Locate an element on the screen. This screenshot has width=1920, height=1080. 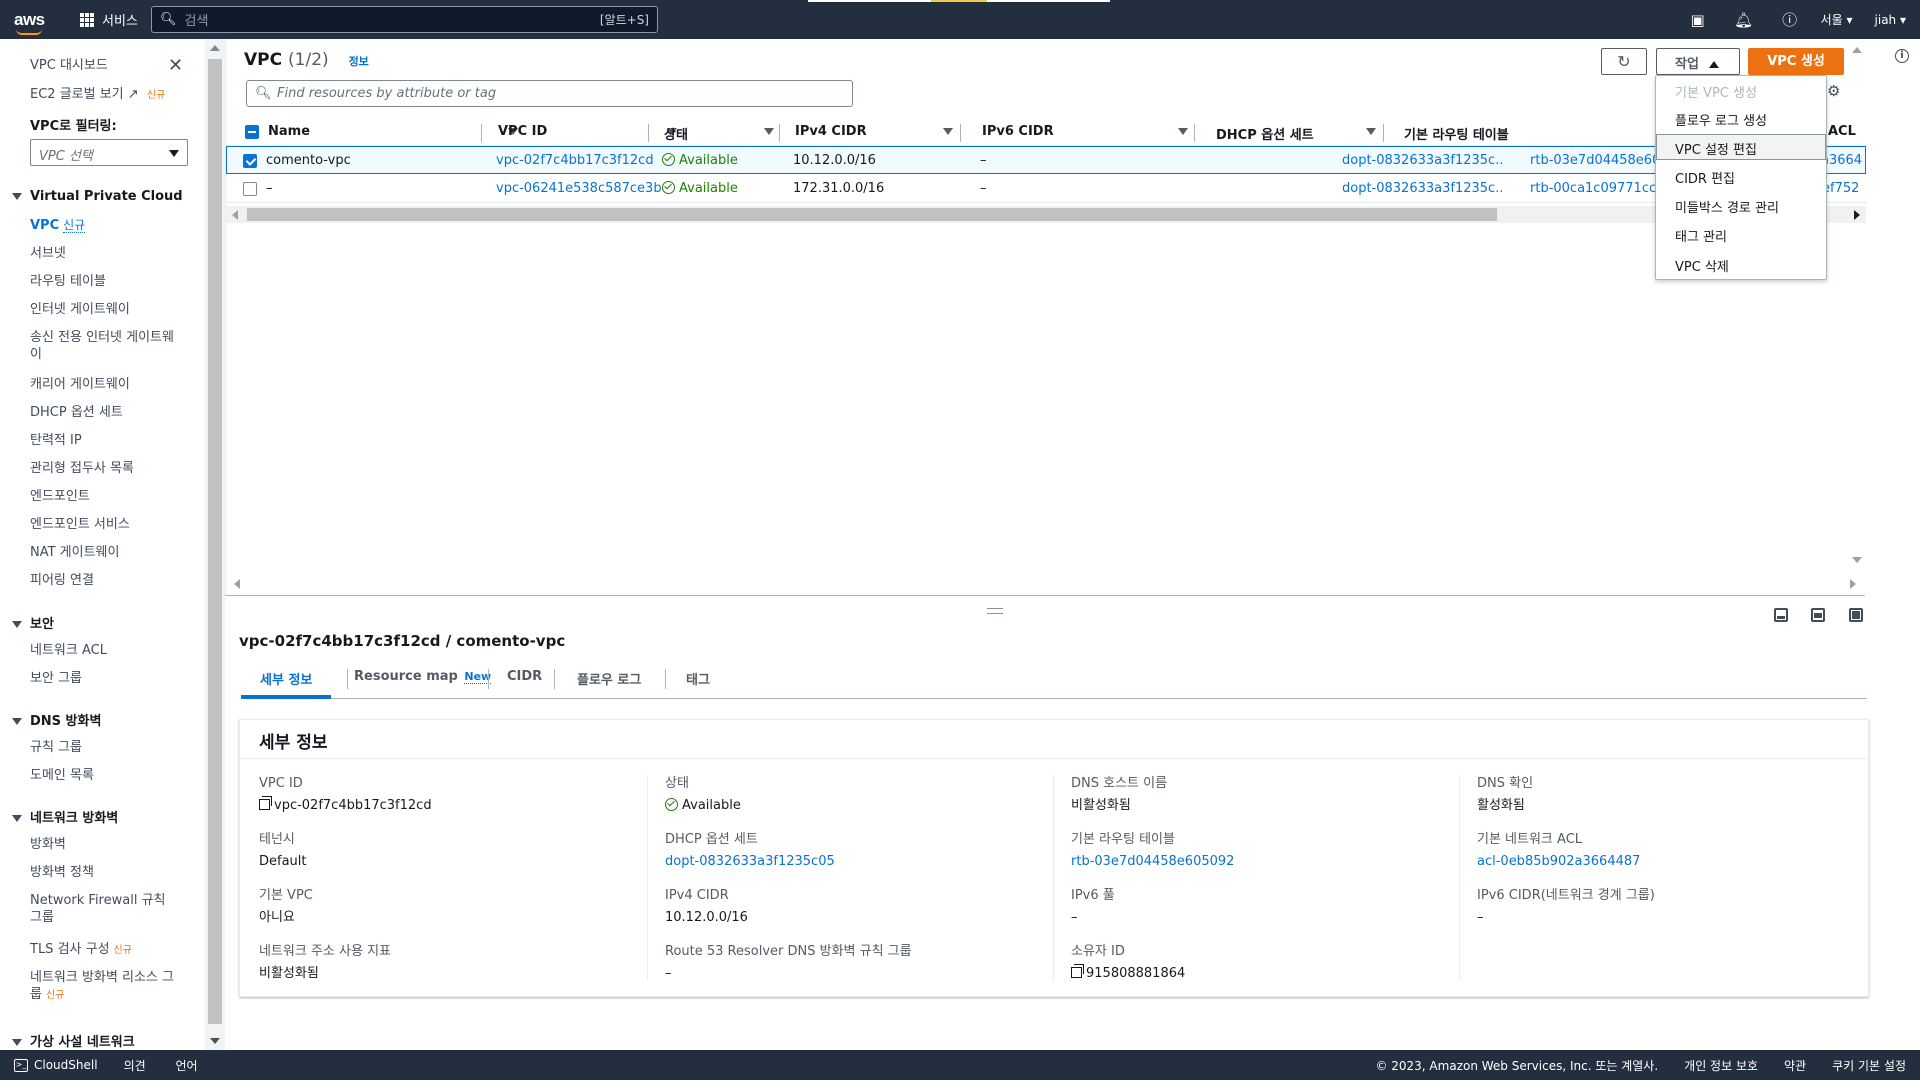
sidebar-item-nat-gw: NAT 게이트웨이 is located at coordinates (105, 552).